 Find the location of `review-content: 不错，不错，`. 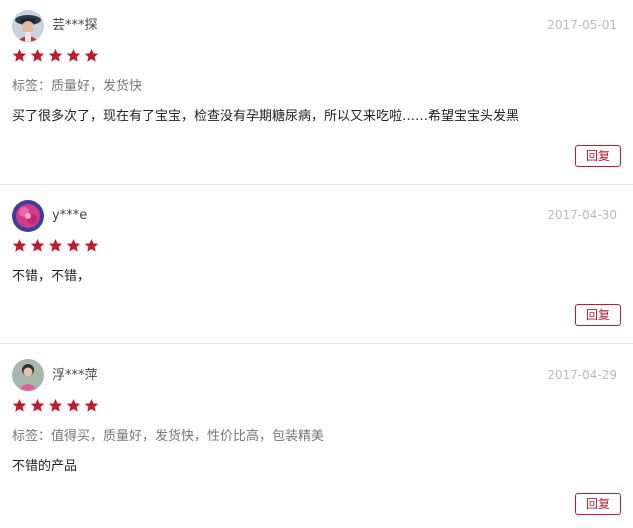

review-content: 不错，不错， is located at coordinates (51, 276).